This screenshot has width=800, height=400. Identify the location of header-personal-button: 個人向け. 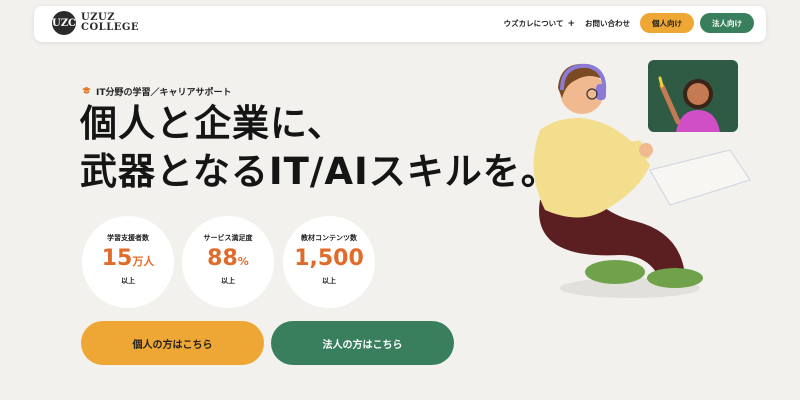
(667, 23).